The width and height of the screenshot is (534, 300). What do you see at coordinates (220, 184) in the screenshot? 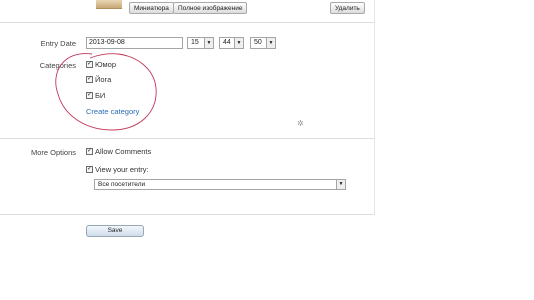
I see `visibility-select: Все посетители ▼` at bounding box center [220, 184].